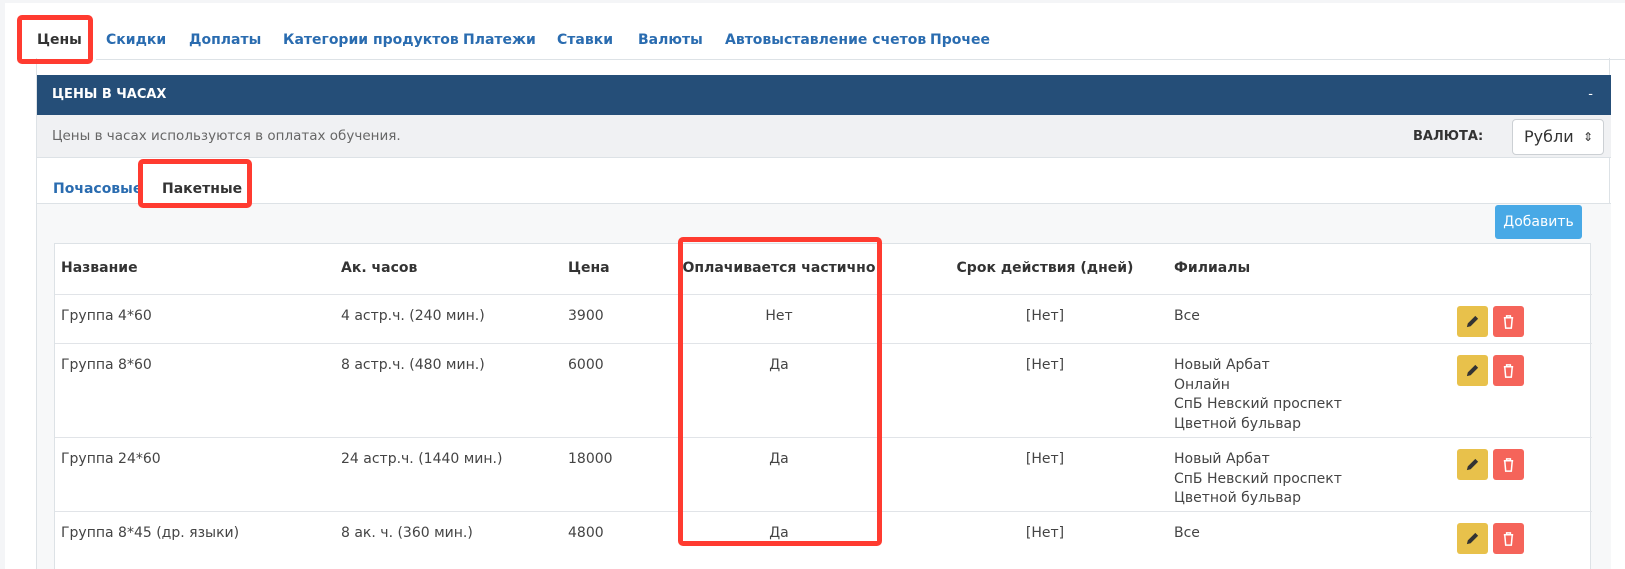 This screenshot has height=569, width=1625. Describe the element at coordinates (960, 40) in the screenshot. I see `tab-other: Прочее` at that location.